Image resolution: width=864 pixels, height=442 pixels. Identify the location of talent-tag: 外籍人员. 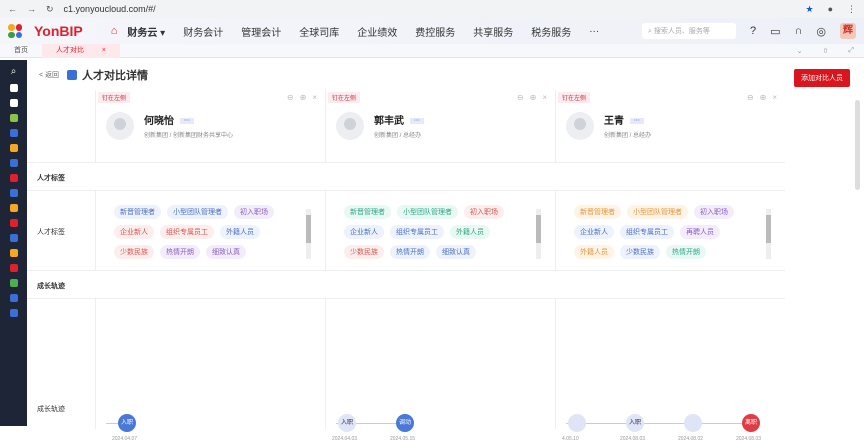
(594, 252).